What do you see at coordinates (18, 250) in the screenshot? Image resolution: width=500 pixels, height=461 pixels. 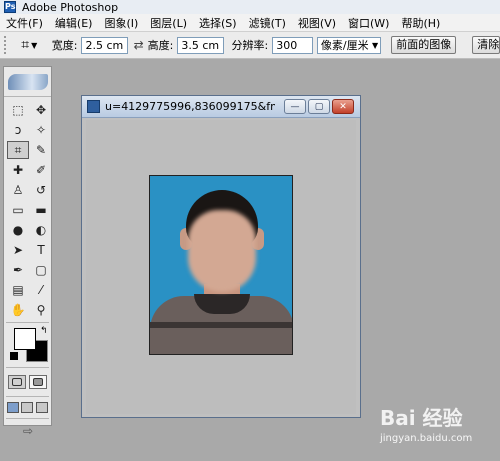 I see `path-selection-tool-icon: ➤` at bounding box center [18, 250].